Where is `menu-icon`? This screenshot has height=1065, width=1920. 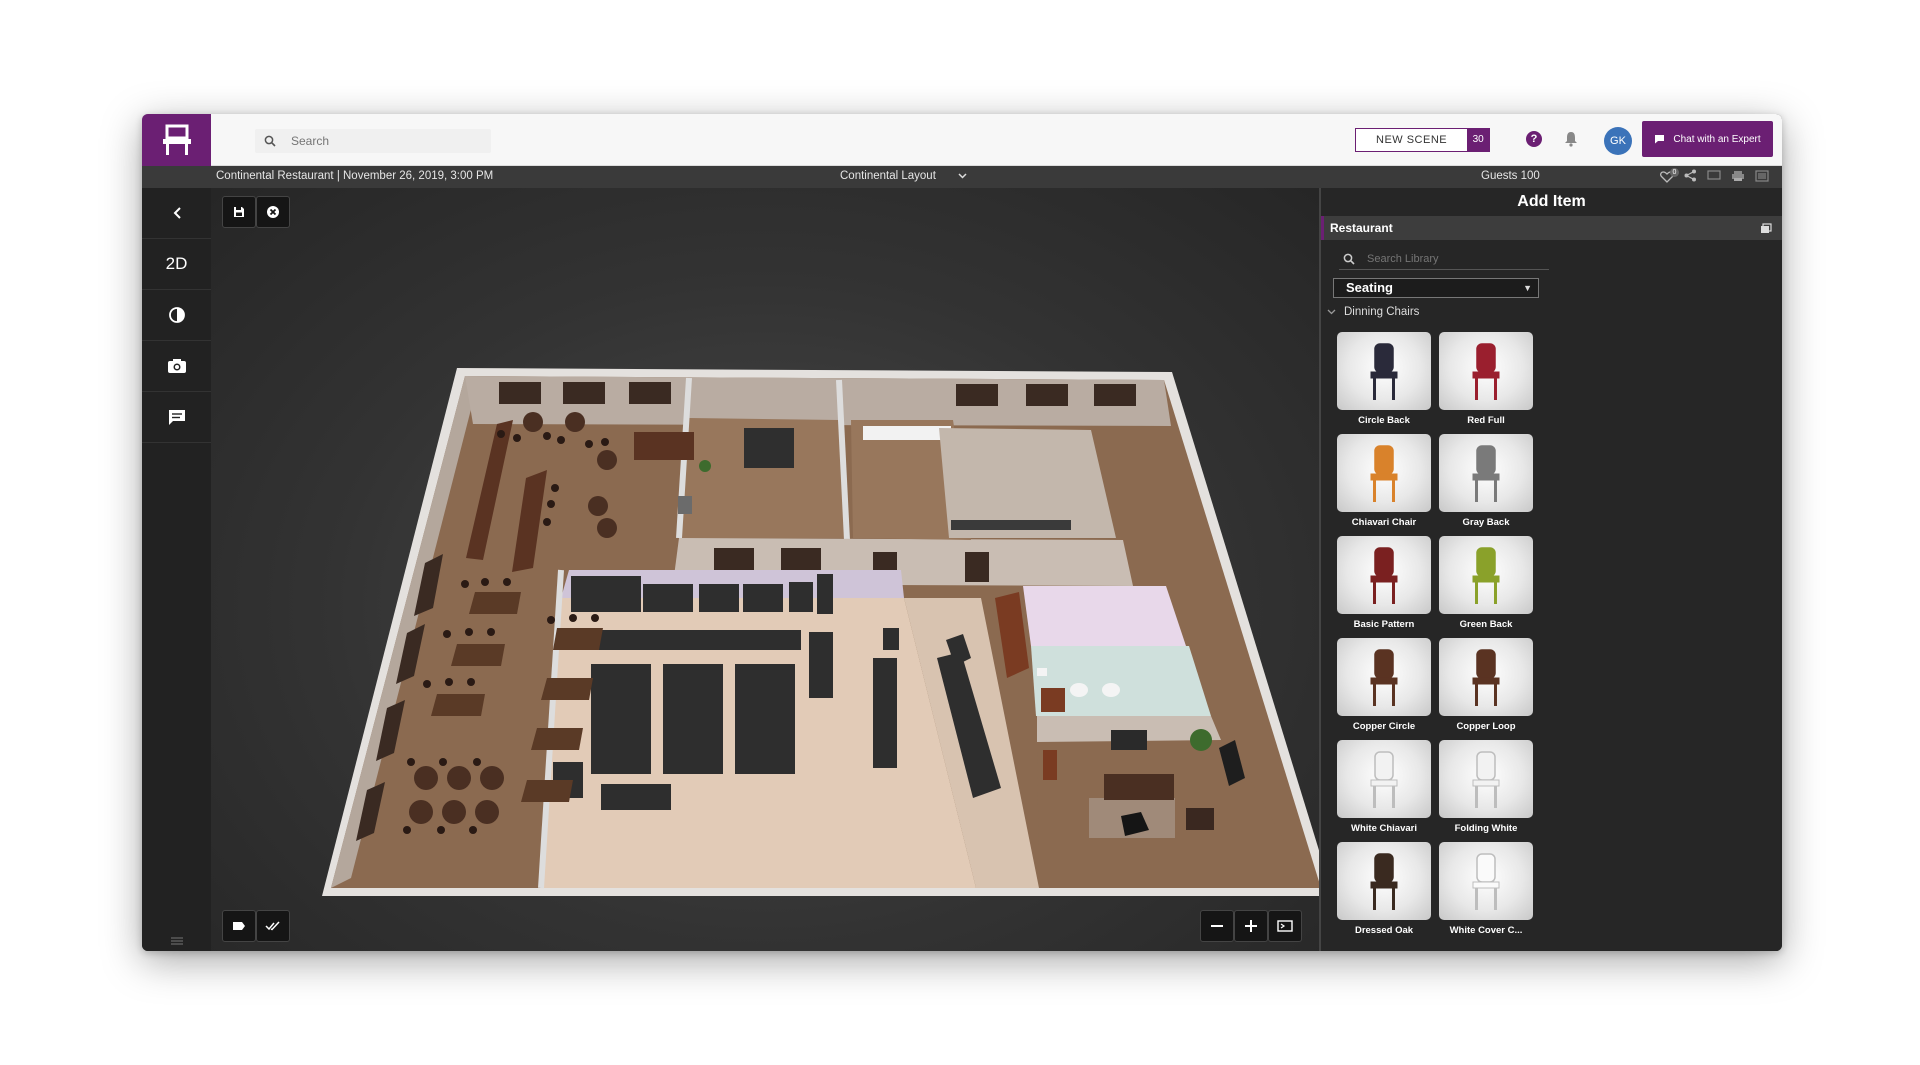
menu-icon is located at coordinates (176, 941).